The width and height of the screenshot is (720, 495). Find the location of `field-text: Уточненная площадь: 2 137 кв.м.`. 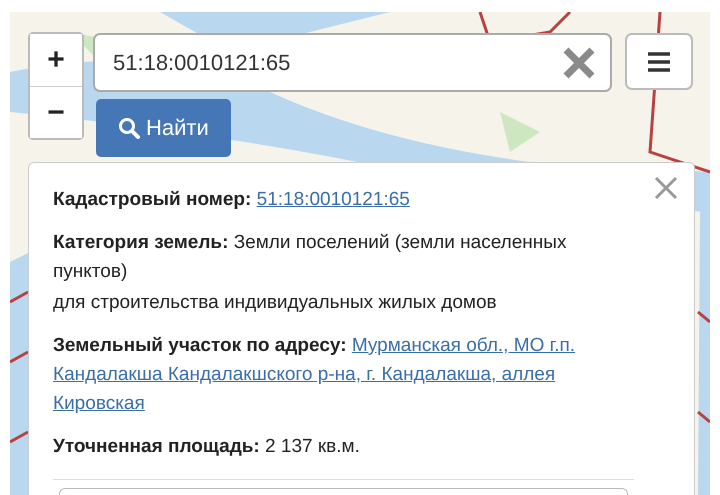

field-text: Уточненная площадь: 2 137 кв.м. is located at coordinates (207, 447).